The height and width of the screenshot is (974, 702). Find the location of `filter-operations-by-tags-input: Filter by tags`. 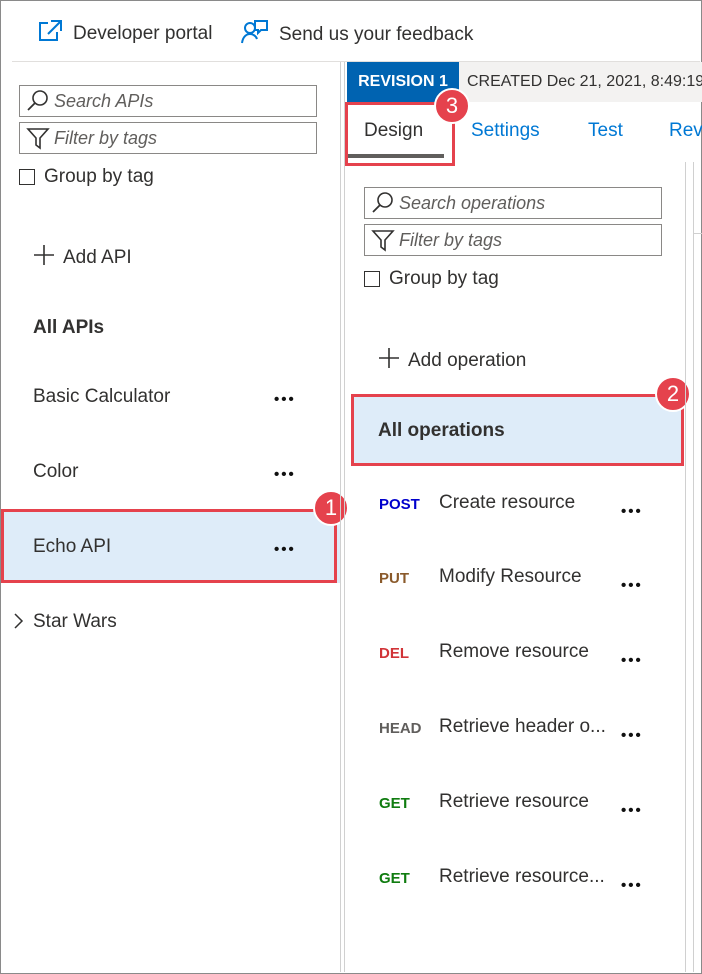

filter-operations-by-tags-input: Filter by tags is located at coordinates (513, 240).